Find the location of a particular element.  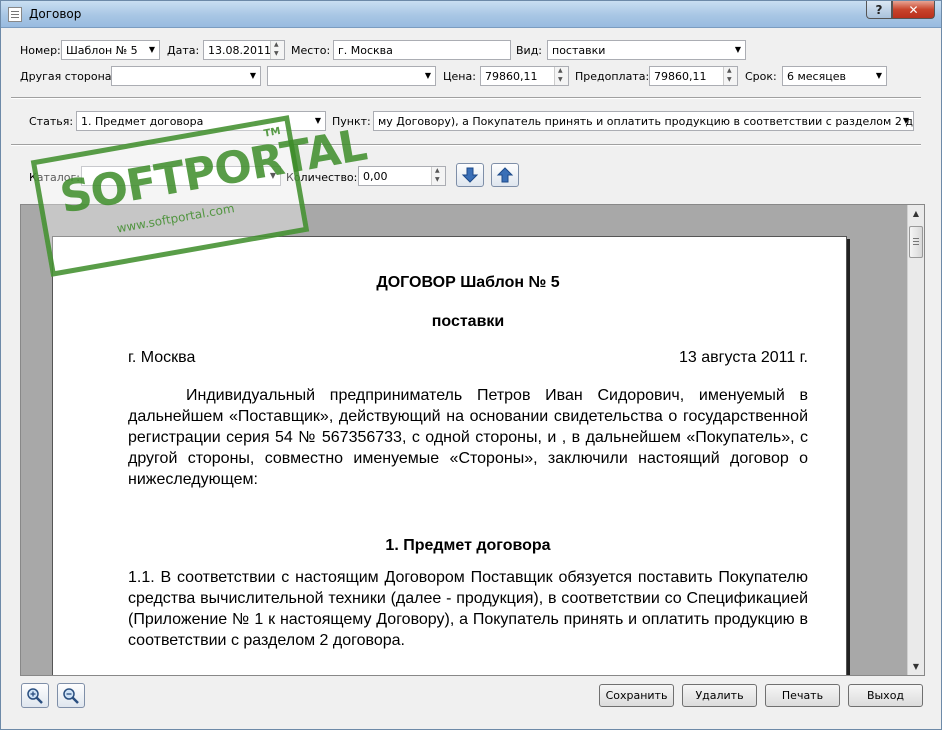

date-value: 13.08.2011 is located at coordinates (239, 50).